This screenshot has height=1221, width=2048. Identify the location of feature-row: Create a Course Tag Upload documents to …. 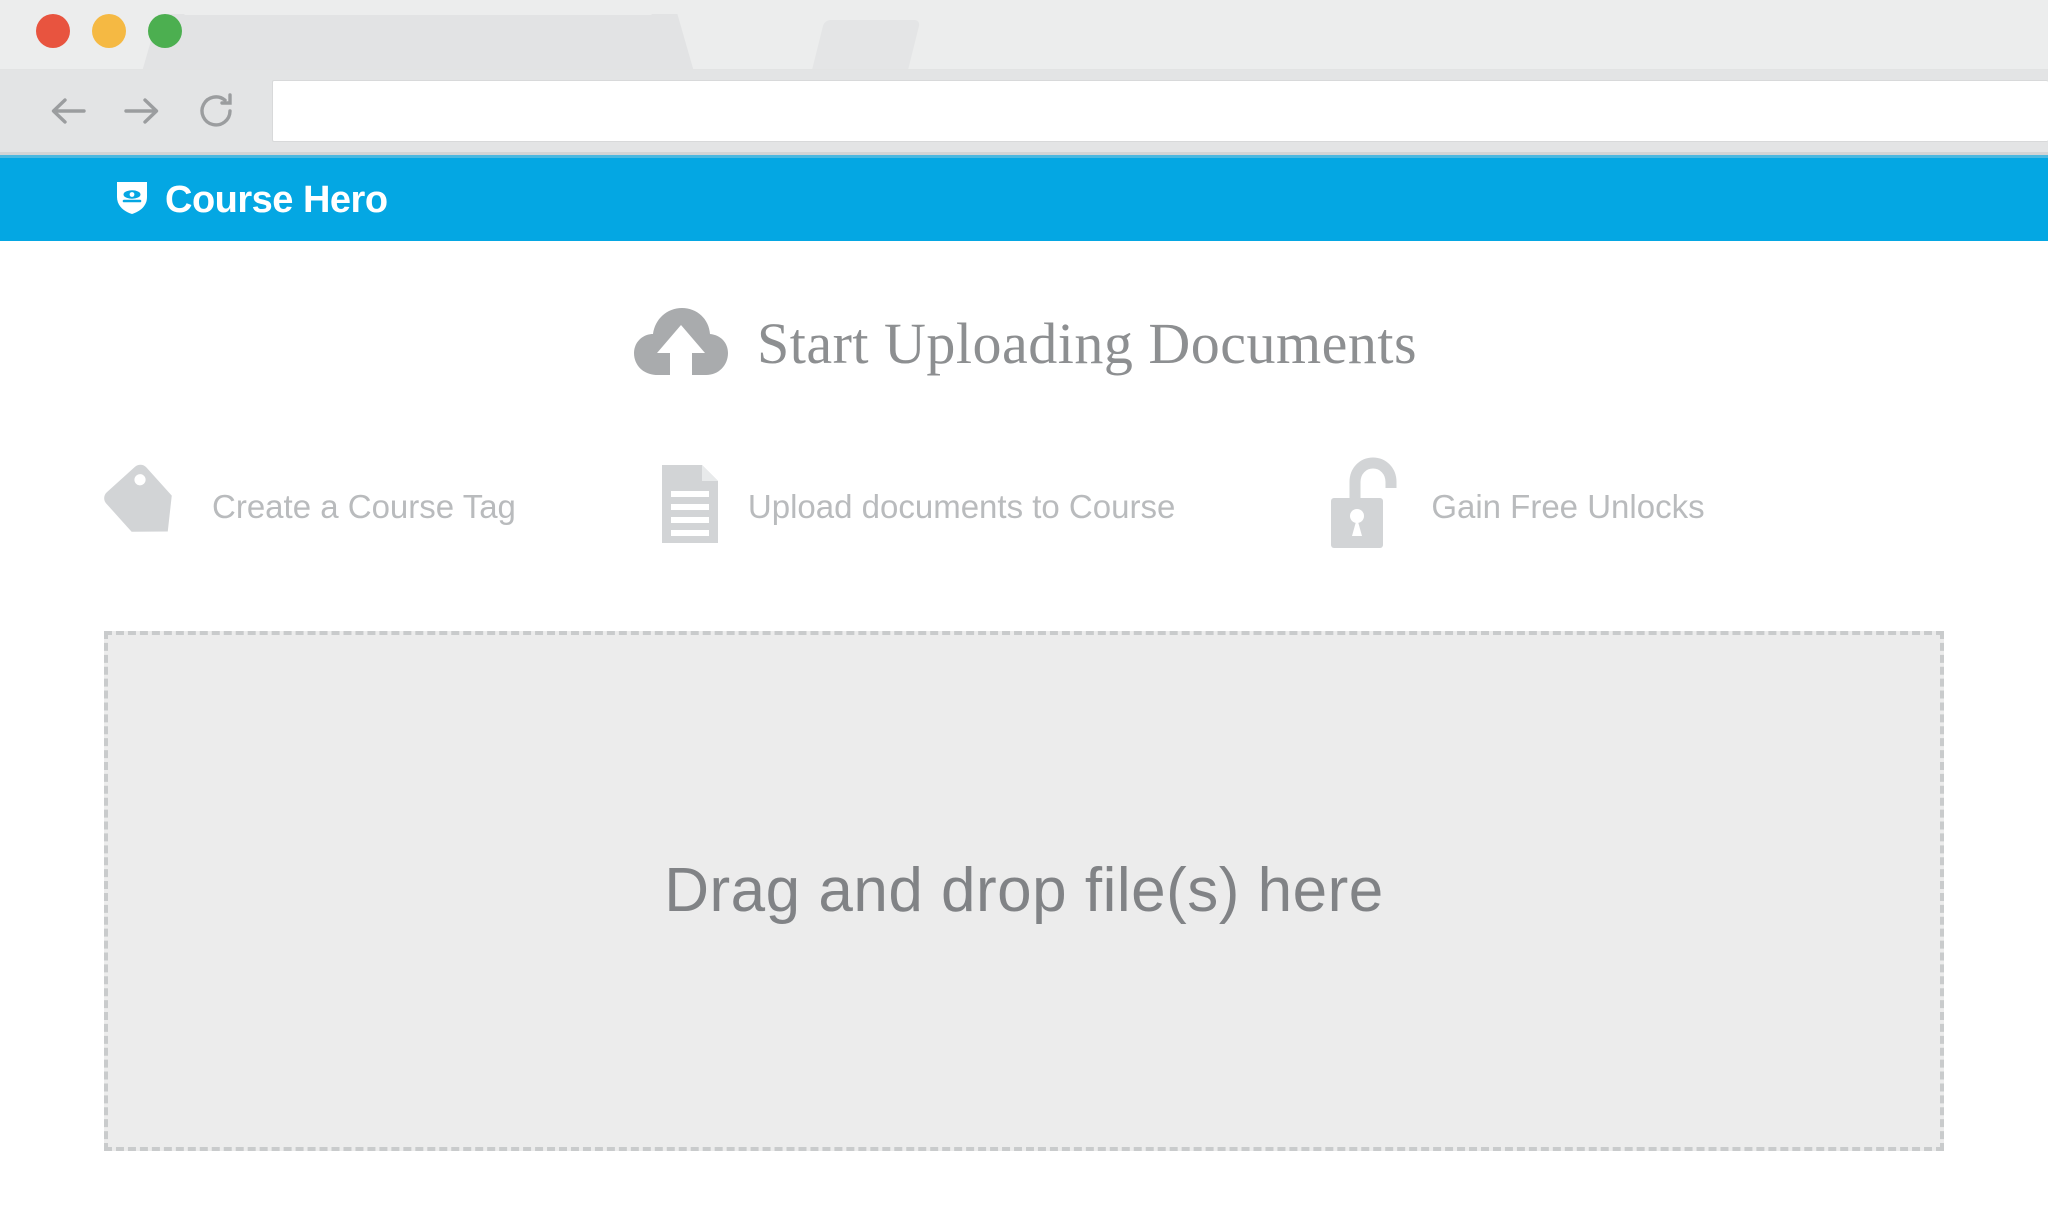
(1024, 506).